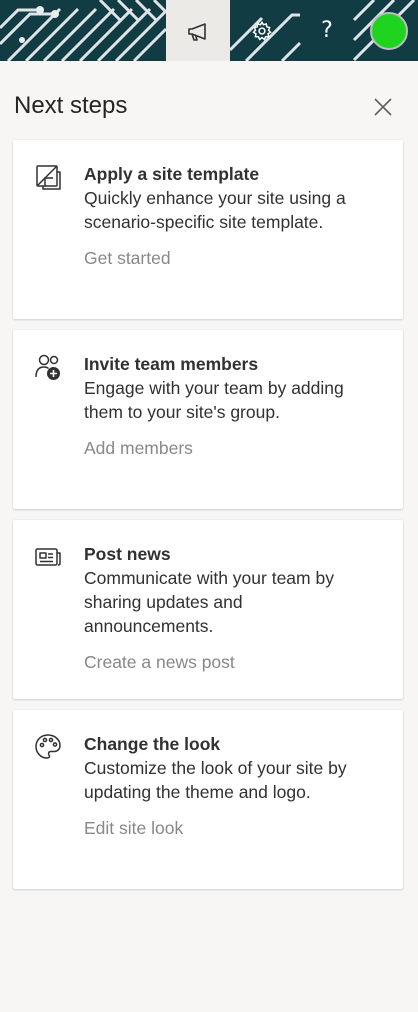 Image resolution: width=418 pixels, height=1012 pixels. What do you see at coordinates (138, 448) in the screenshot?
I see `add-members-link: Add members` at bounding box center [138, 448].